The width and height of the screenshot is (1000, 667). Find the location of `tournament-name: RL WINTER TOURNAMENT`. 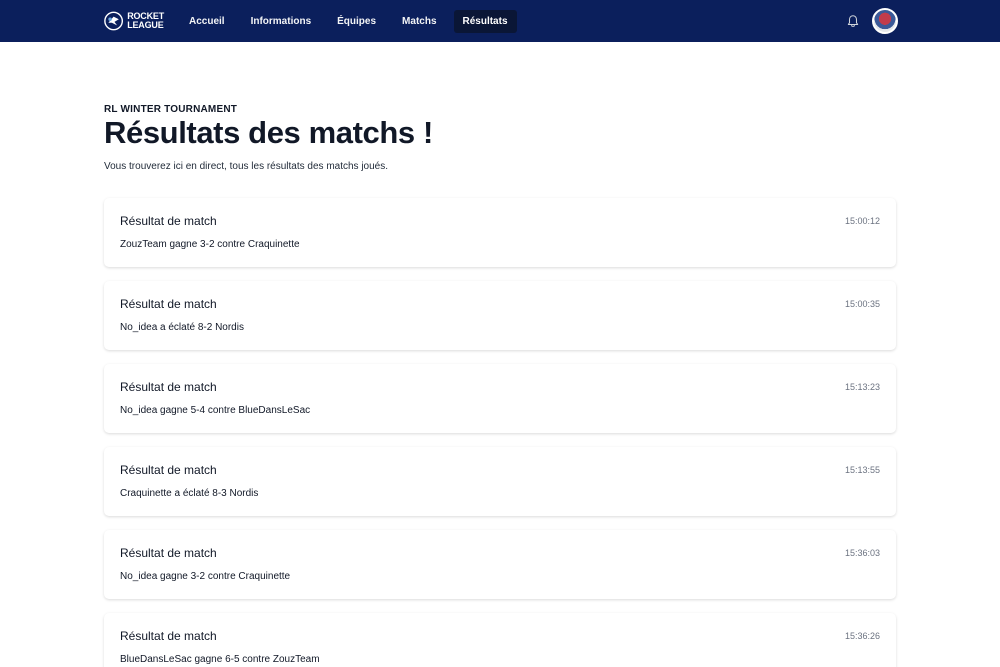

tournament-name: RL WINTER TOURNAMENT is located at coordinates (171, 109).